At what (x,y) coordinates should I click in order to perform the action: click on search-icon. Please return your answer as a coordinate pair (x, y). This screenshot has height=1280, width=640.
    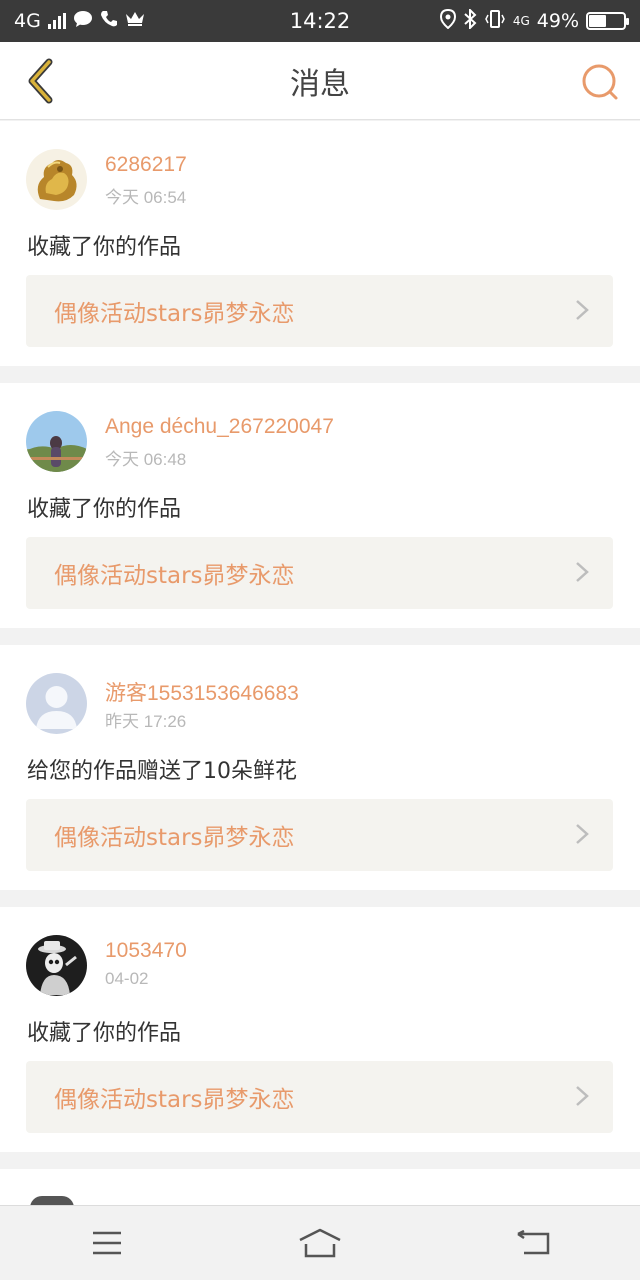
    Looking at the image, I should click on (600, 82).